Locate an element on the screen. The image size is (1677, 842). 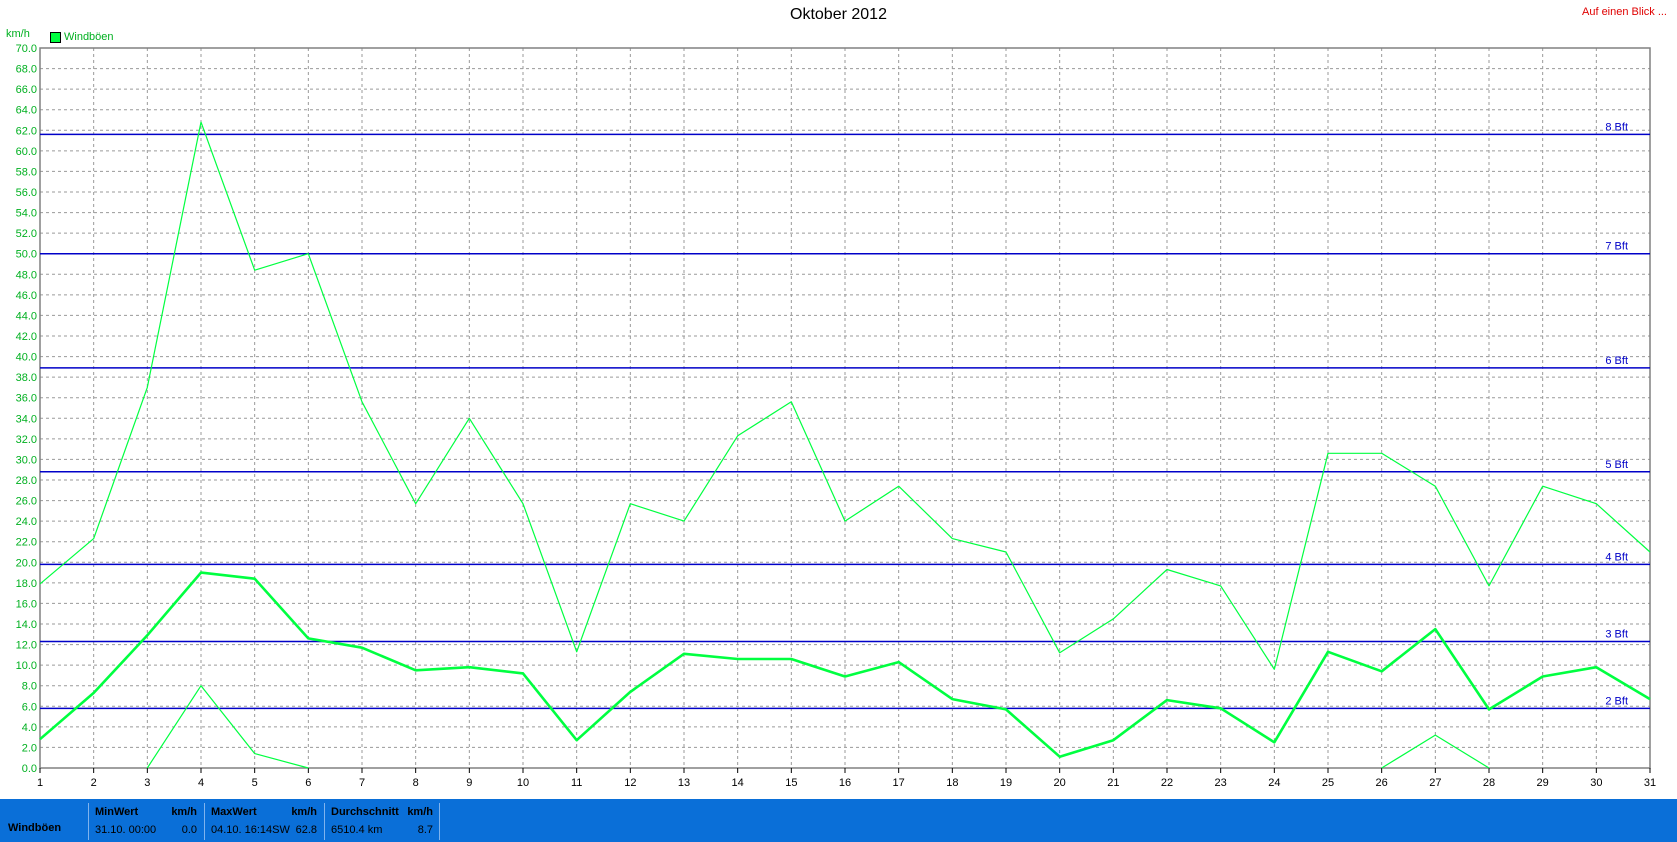
x-tick-label: 29 is located at coordinates (1543, 783).